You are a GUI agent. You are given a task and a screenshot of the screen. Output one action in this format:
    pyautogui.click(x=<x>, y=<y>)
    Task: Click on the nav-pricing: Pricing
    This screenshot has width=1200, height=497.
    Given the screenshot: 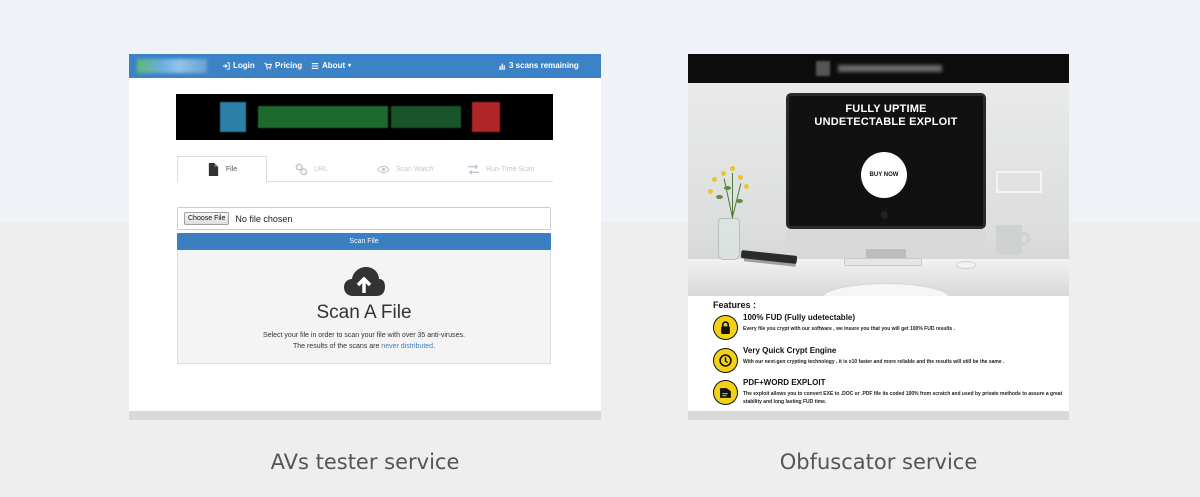 What is the action you would take?
    pyautogui.click(x=283, y=65)
    